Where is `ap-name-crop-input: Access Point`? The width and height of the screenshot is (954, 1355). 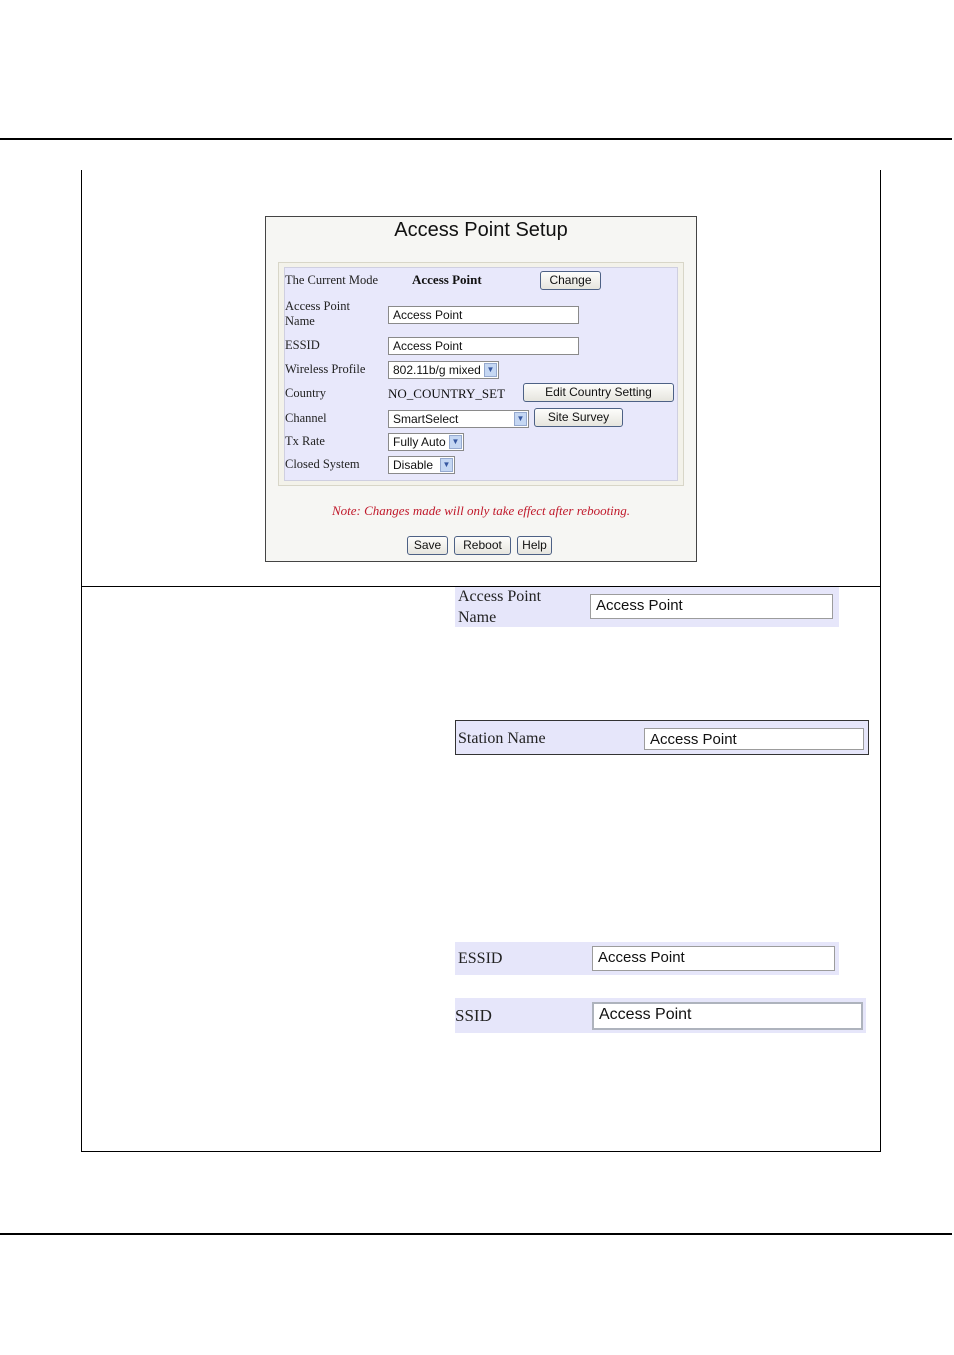 ap-name-crop-input: Access Point is located at coordinates (711, 606).